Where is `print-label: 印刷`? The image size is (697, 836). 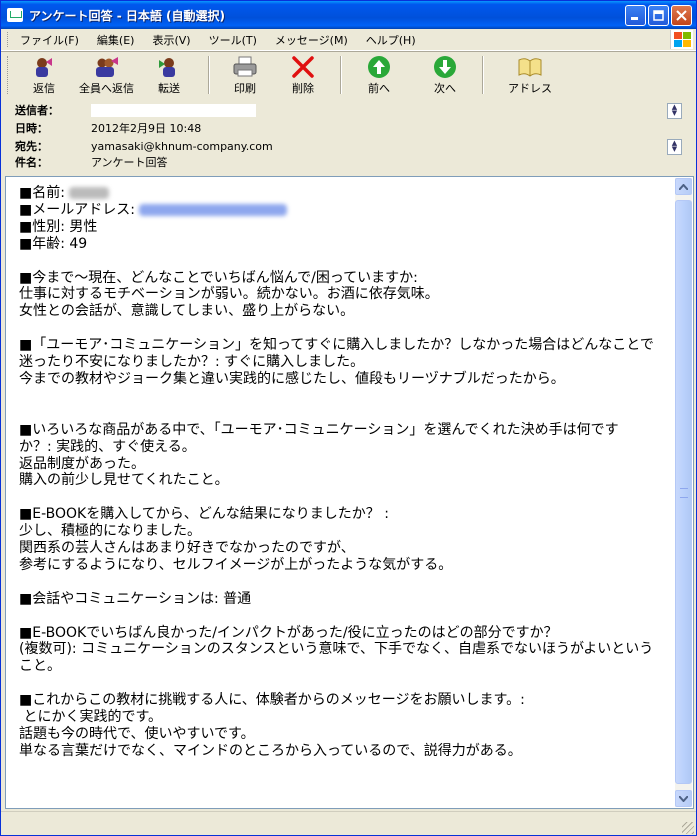 print-label: 印刷 is located at coordinates (245, 88).